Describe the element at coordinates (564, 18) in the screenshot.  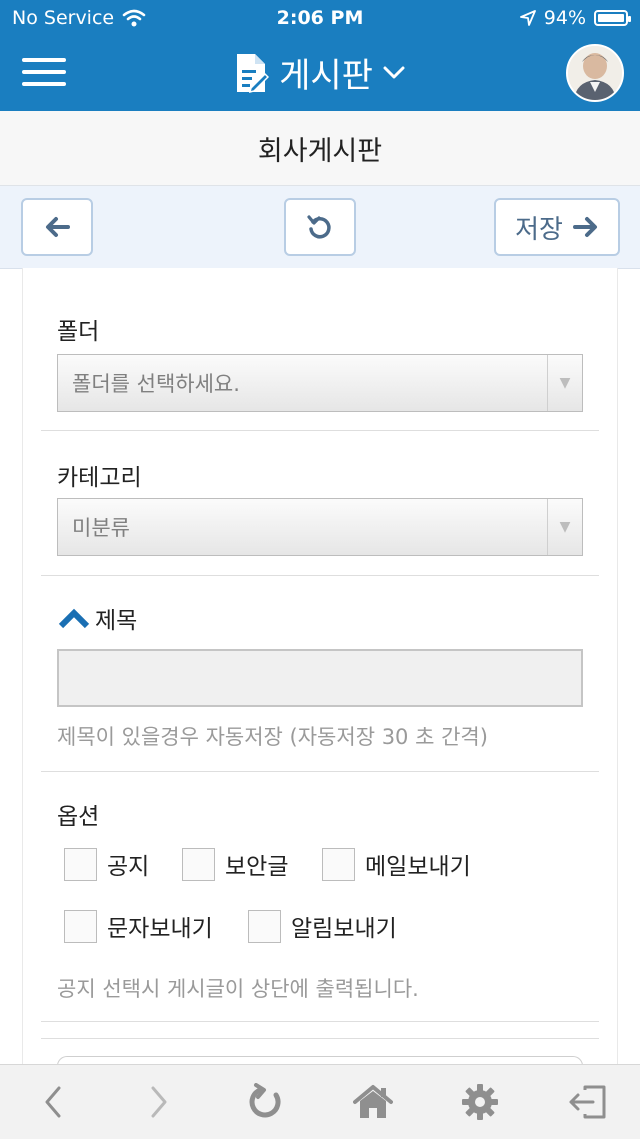
I see `battery-percent: 94%` at that location.